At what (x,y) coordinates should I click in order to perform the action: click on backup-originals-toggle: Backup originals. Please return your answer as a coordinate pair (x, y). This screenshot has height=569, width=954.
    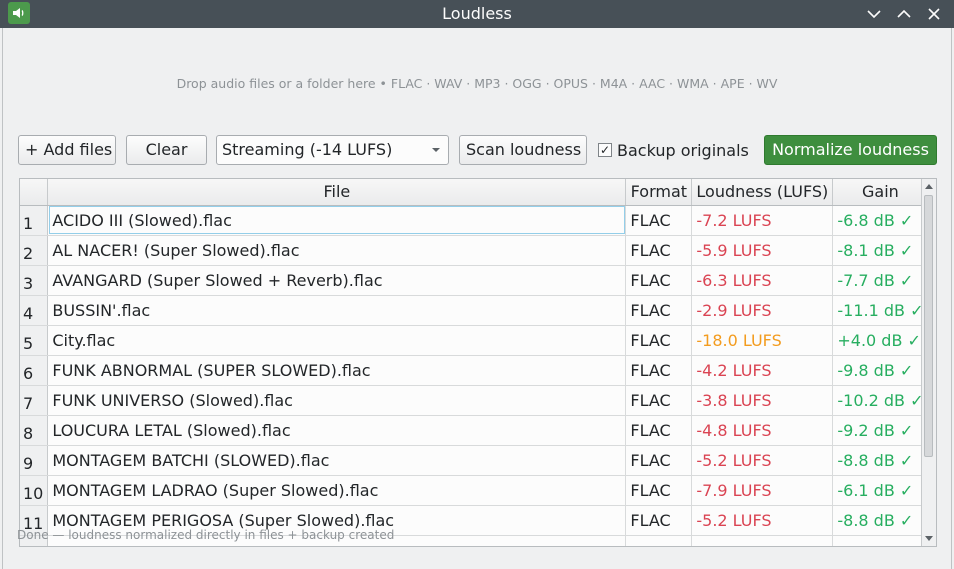
    Looking at the image, I should click on (673, 150).